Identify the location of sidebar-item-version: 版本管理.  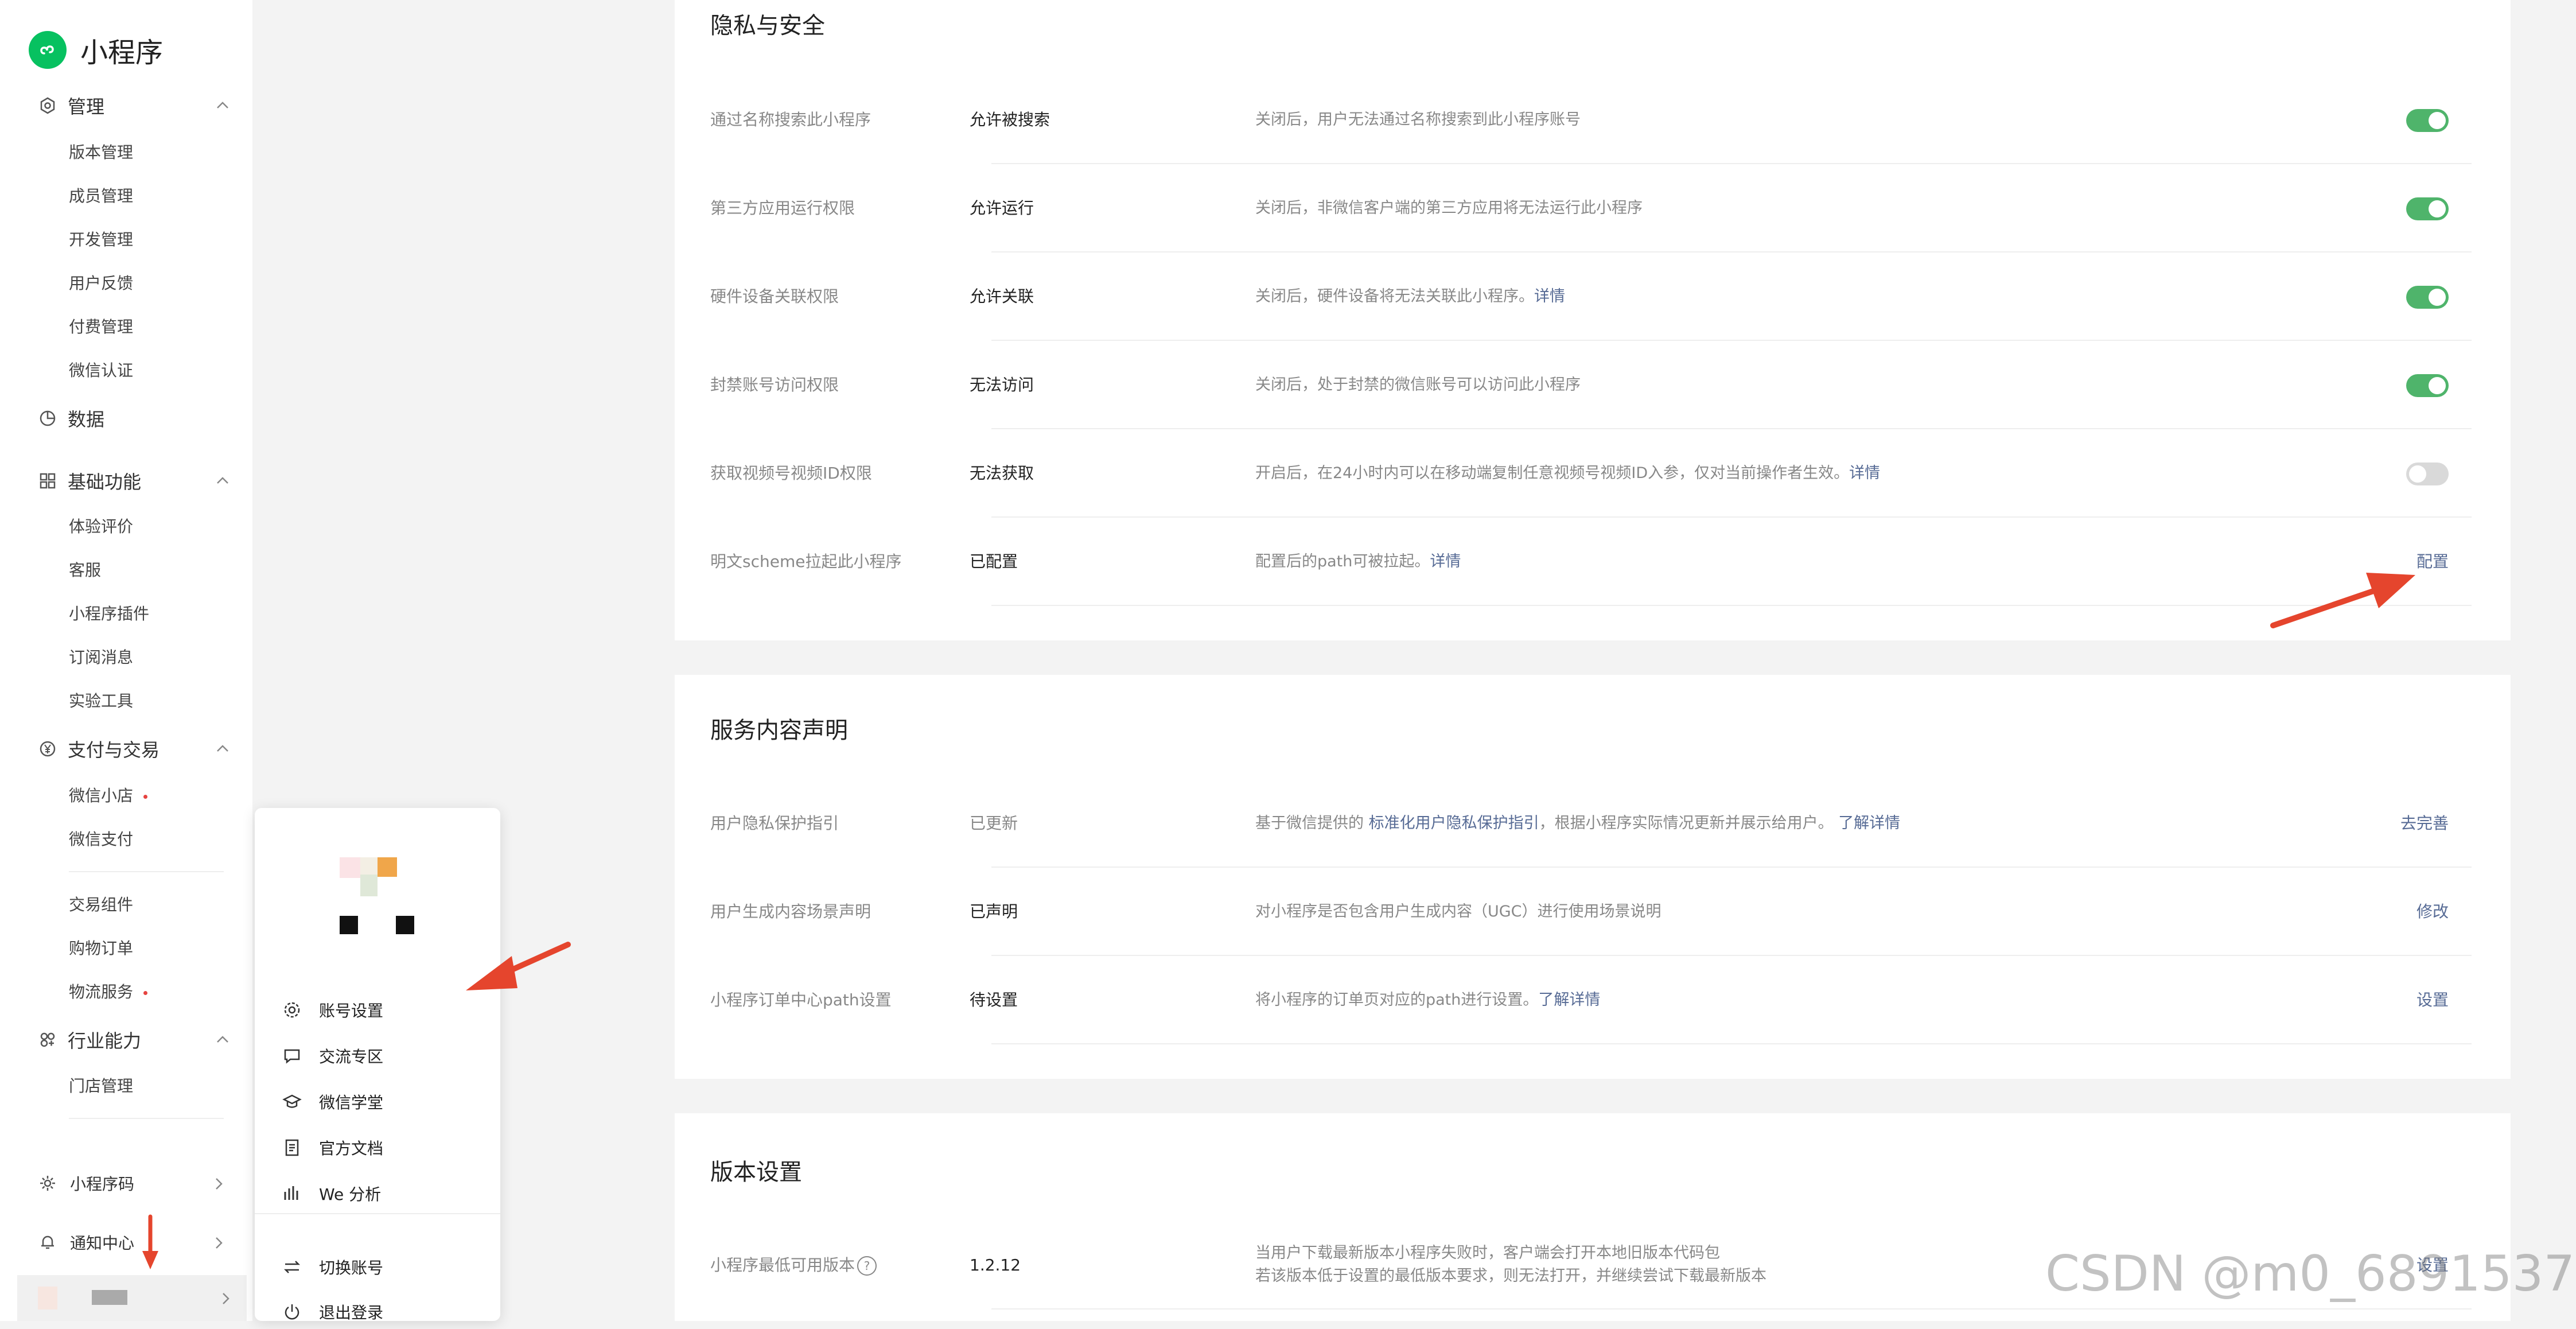
(101, 153).